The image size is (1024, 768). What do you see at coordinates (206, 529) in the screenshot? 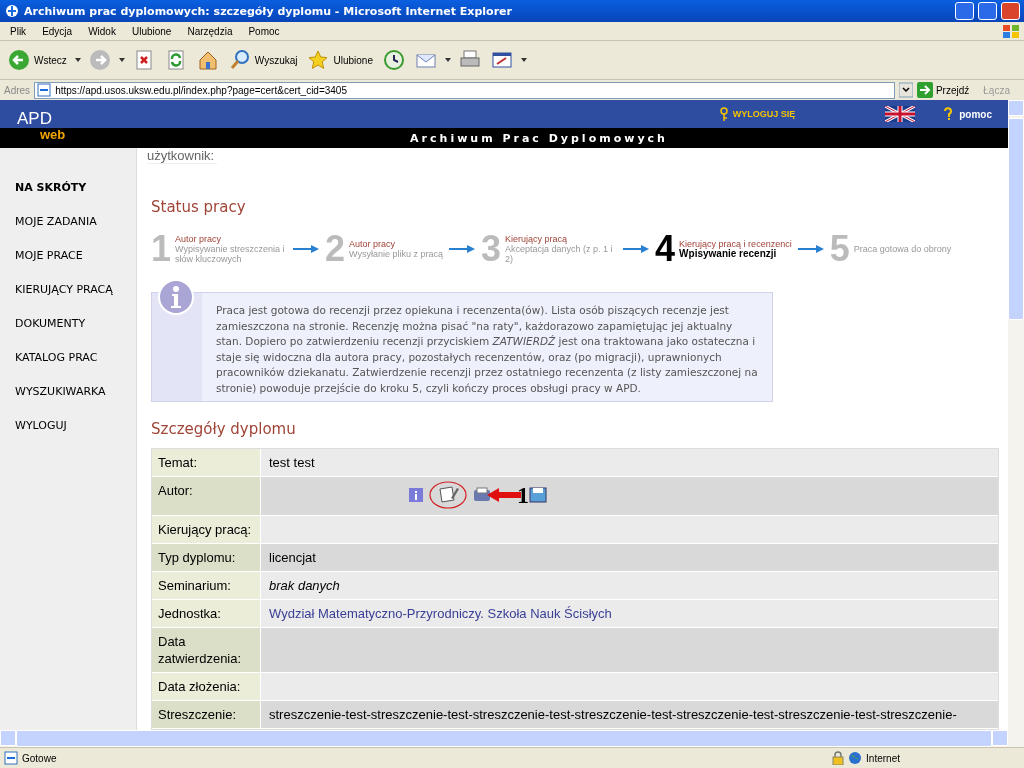
I see `table-cell: Kierujący pracą:` at bounding box center [206, 529].